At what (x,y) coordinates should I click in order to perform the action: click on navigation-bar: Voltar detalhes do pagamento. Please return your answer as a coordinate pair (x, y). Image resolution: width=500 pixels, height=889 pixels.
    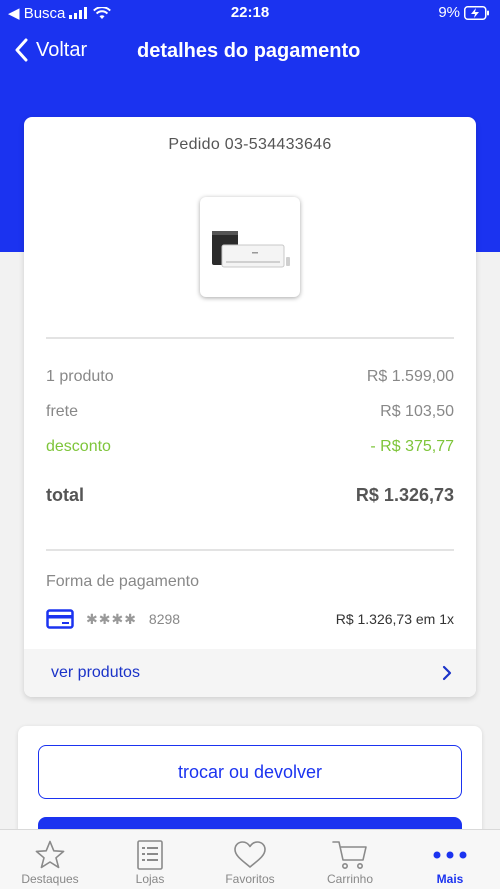
    Looking at the image, I should click on (250, 52).